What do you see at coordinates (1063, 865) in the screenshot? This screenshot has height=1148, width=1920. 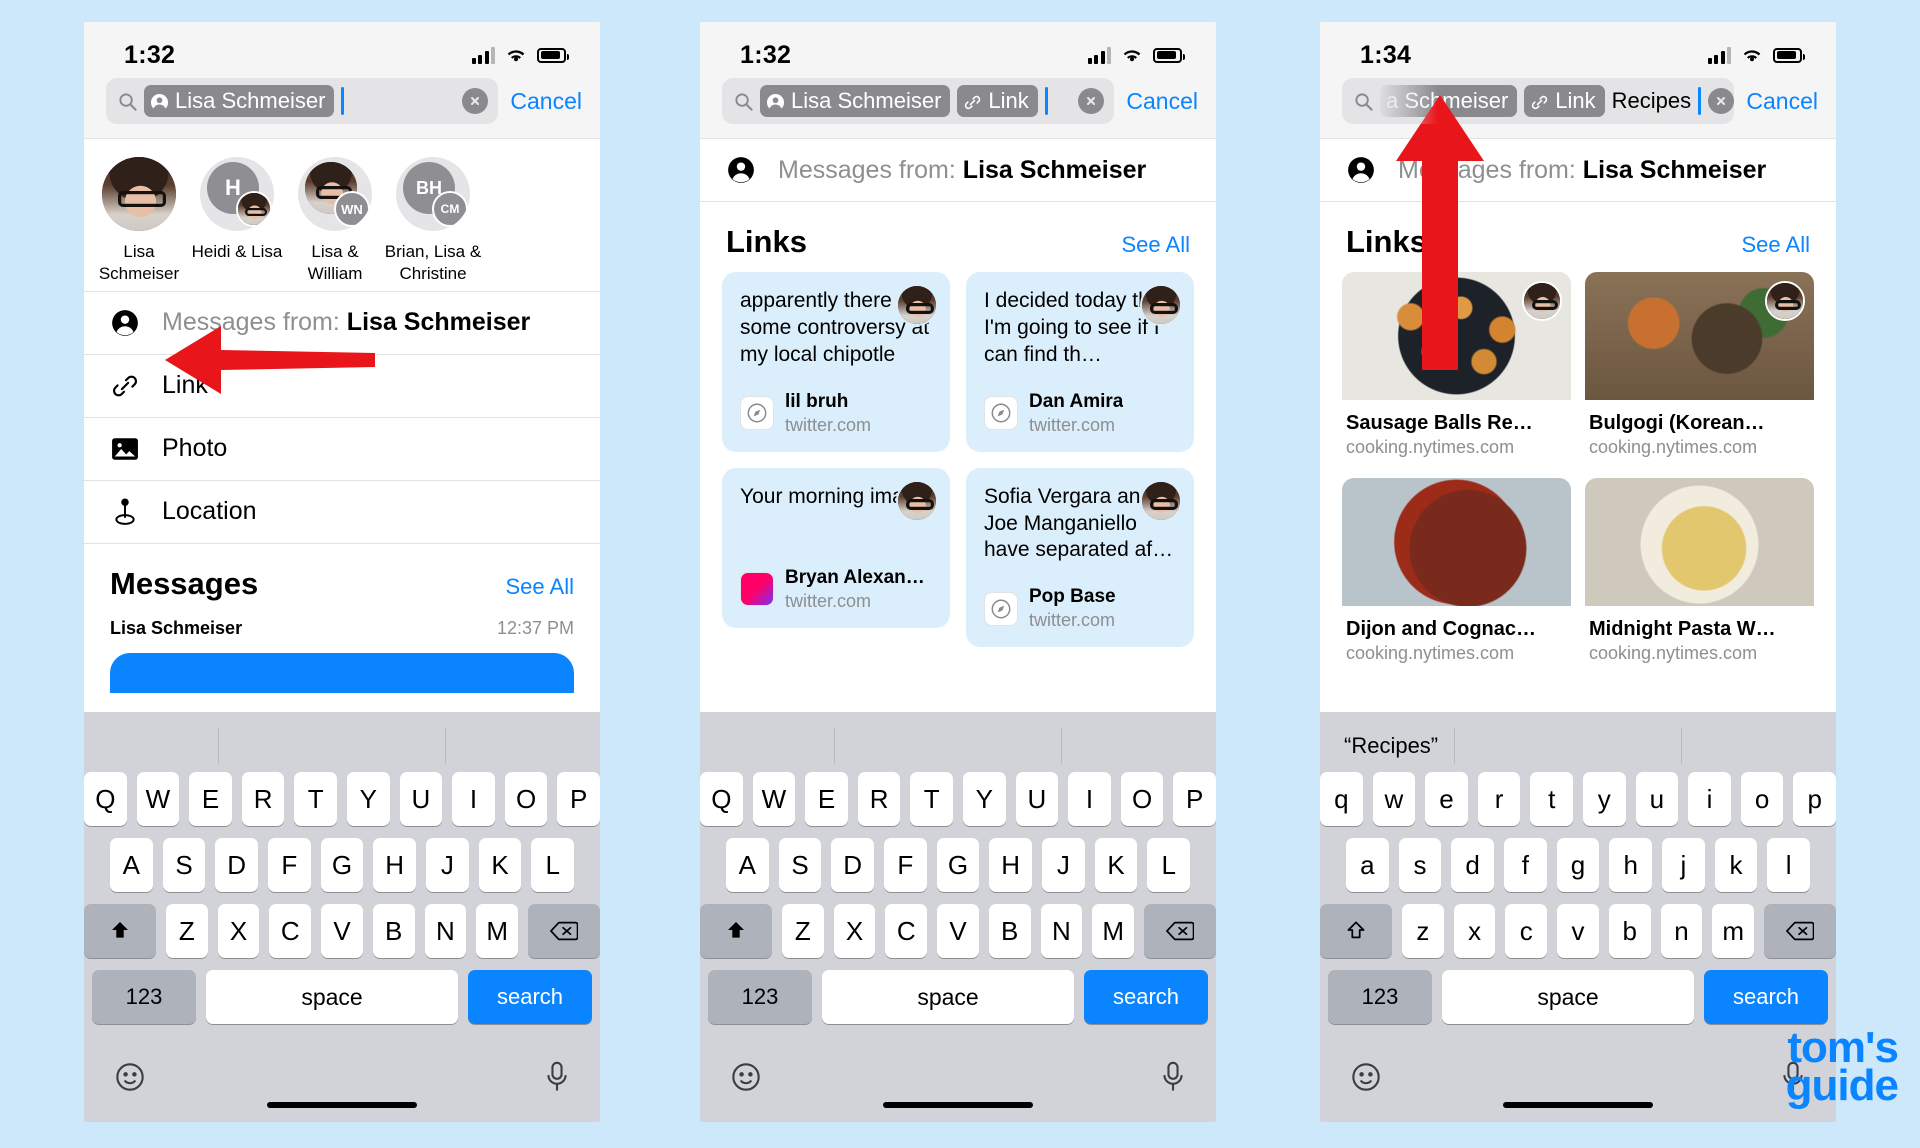 I see `key: J` at bounding box center [1063, 865].